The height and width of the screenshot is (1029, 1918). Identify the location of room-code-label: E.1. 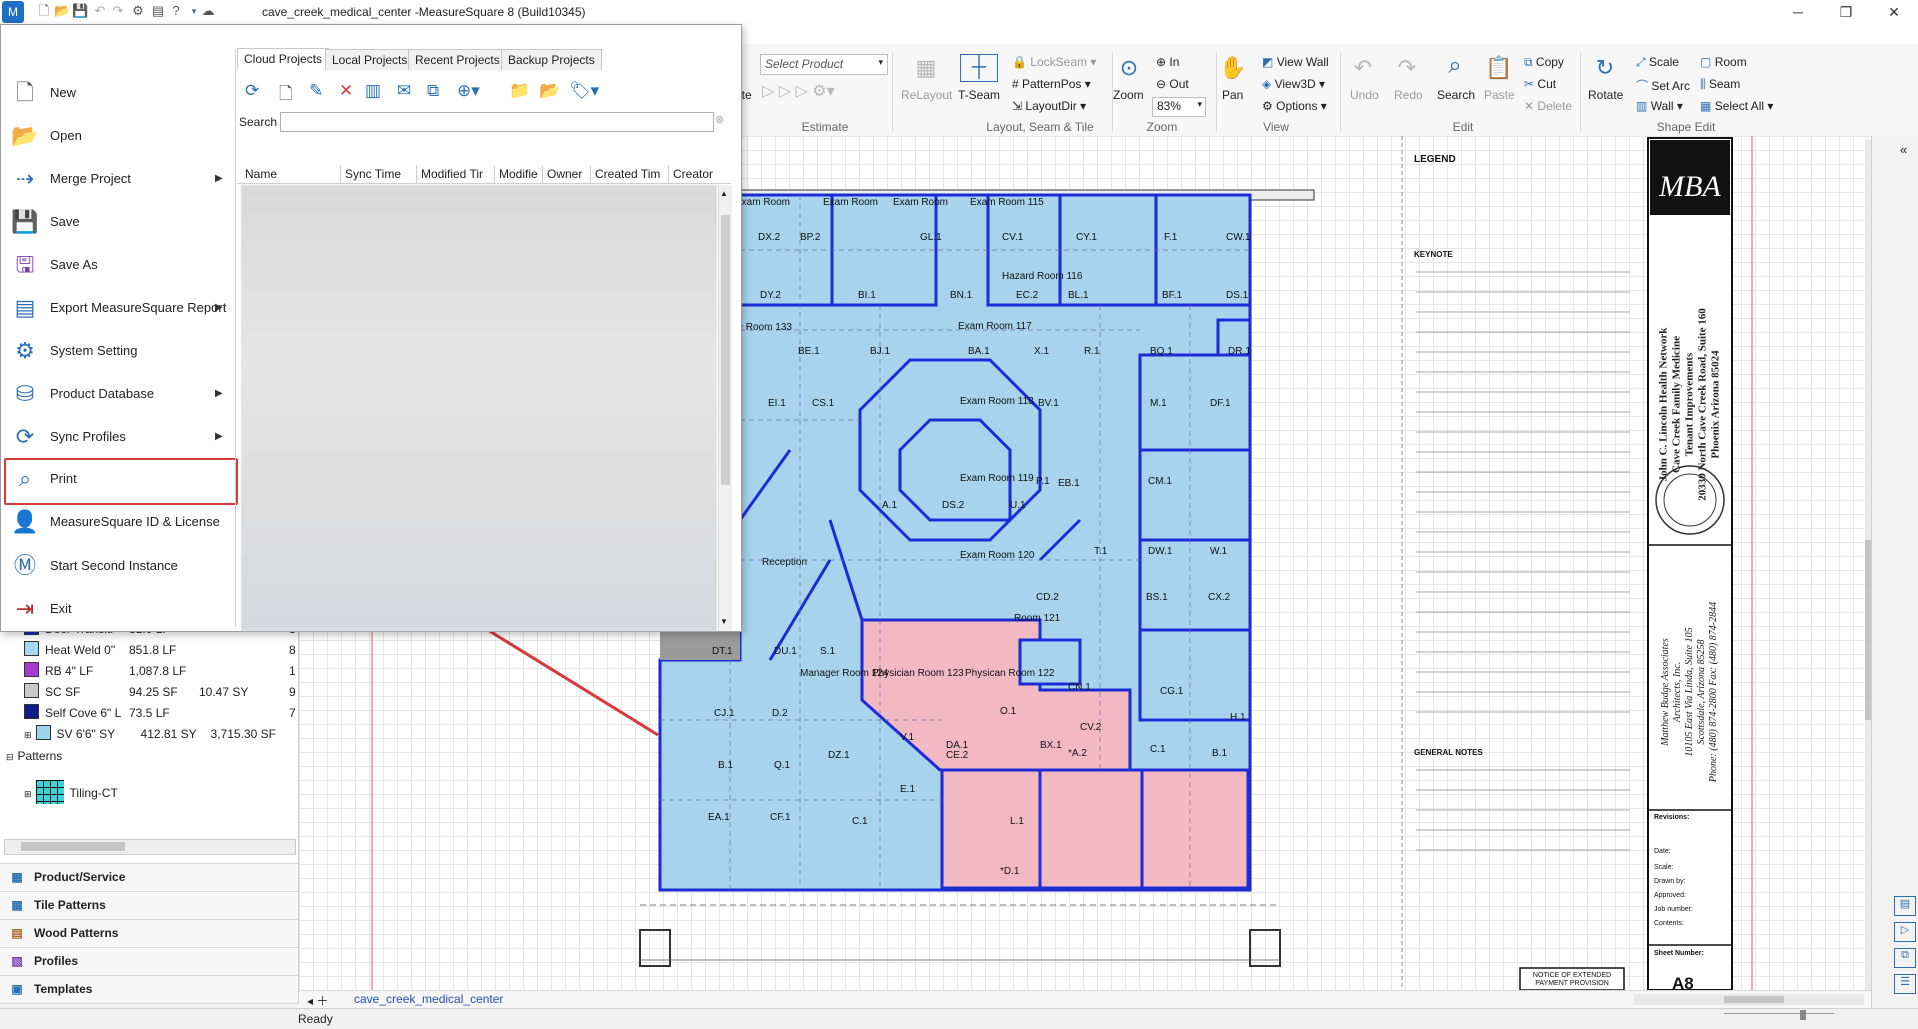
(908, 789).